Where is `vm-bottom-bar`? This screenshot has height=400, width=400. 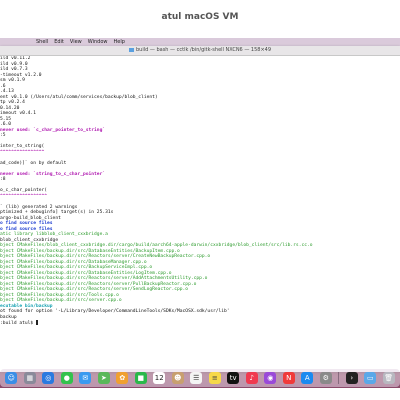 vm-bottom-bar is located at coordinates (200, 394).